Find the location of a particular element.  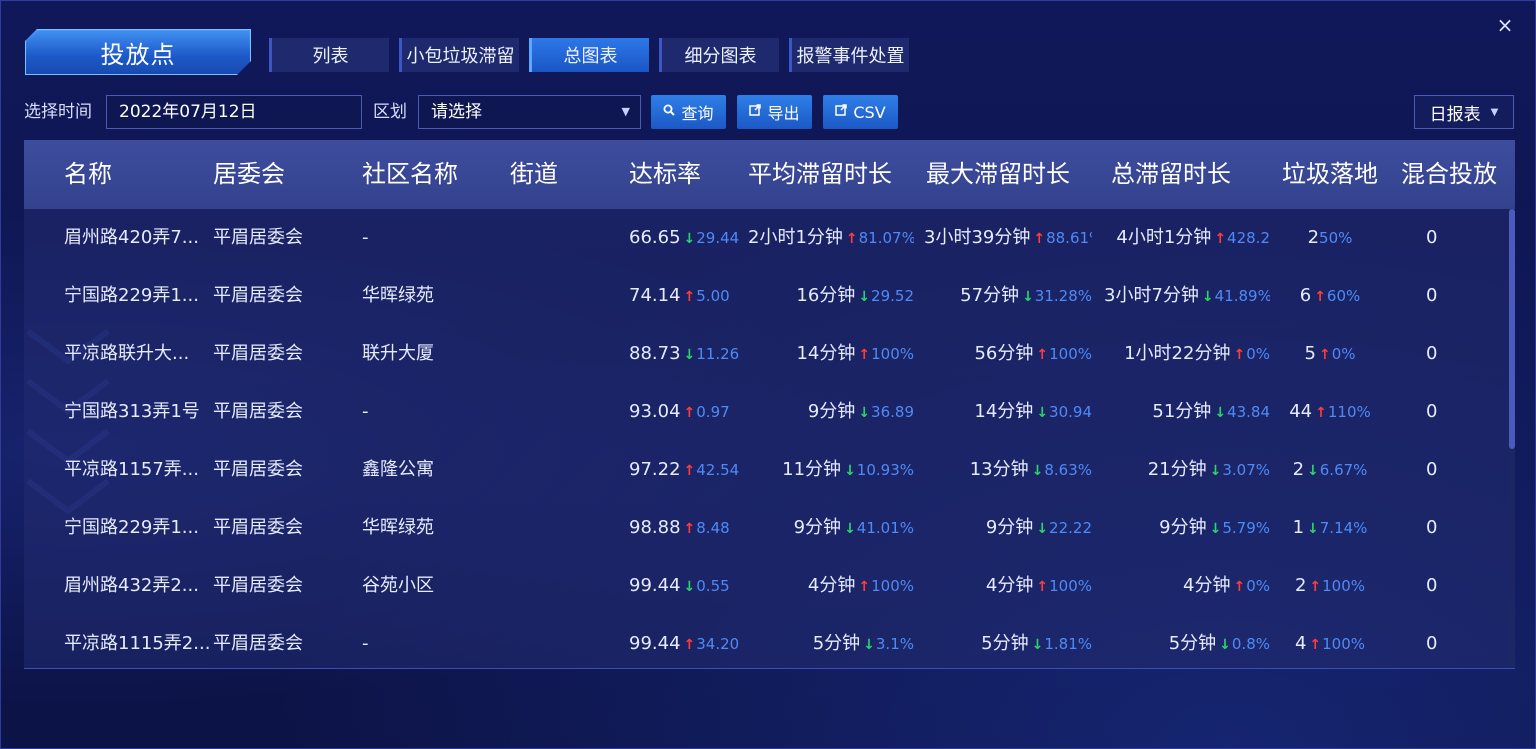

cell-max: 4分钟 ↑100% is located at coordinates (1008, 586).